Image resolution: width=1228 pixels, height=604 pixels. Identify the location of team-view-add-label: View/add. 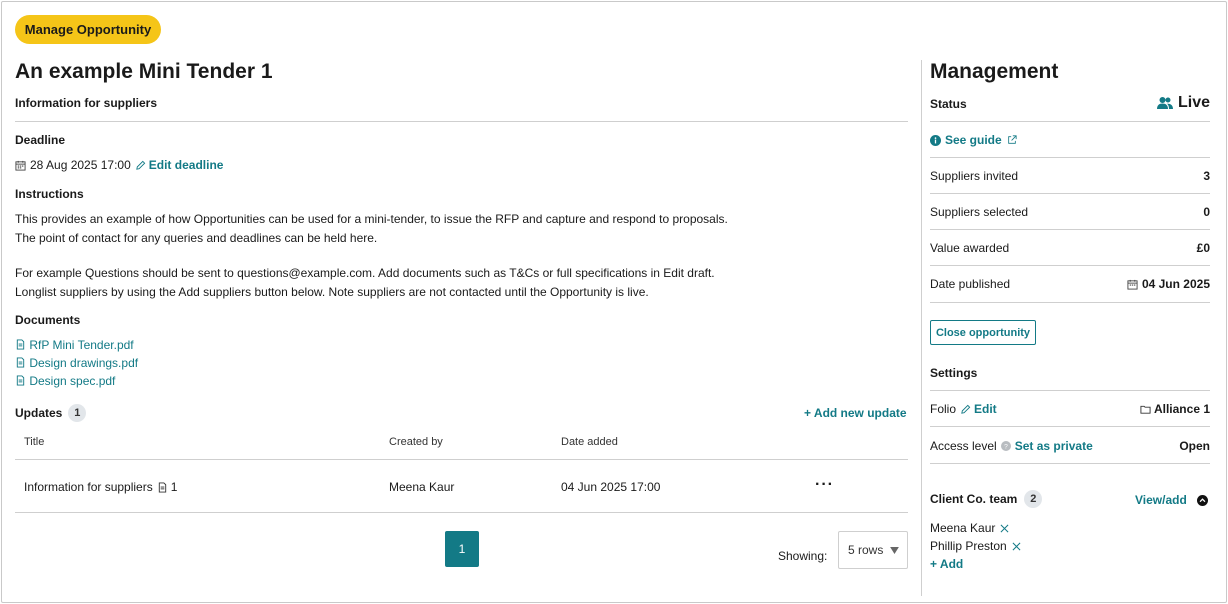
(1161, 500).